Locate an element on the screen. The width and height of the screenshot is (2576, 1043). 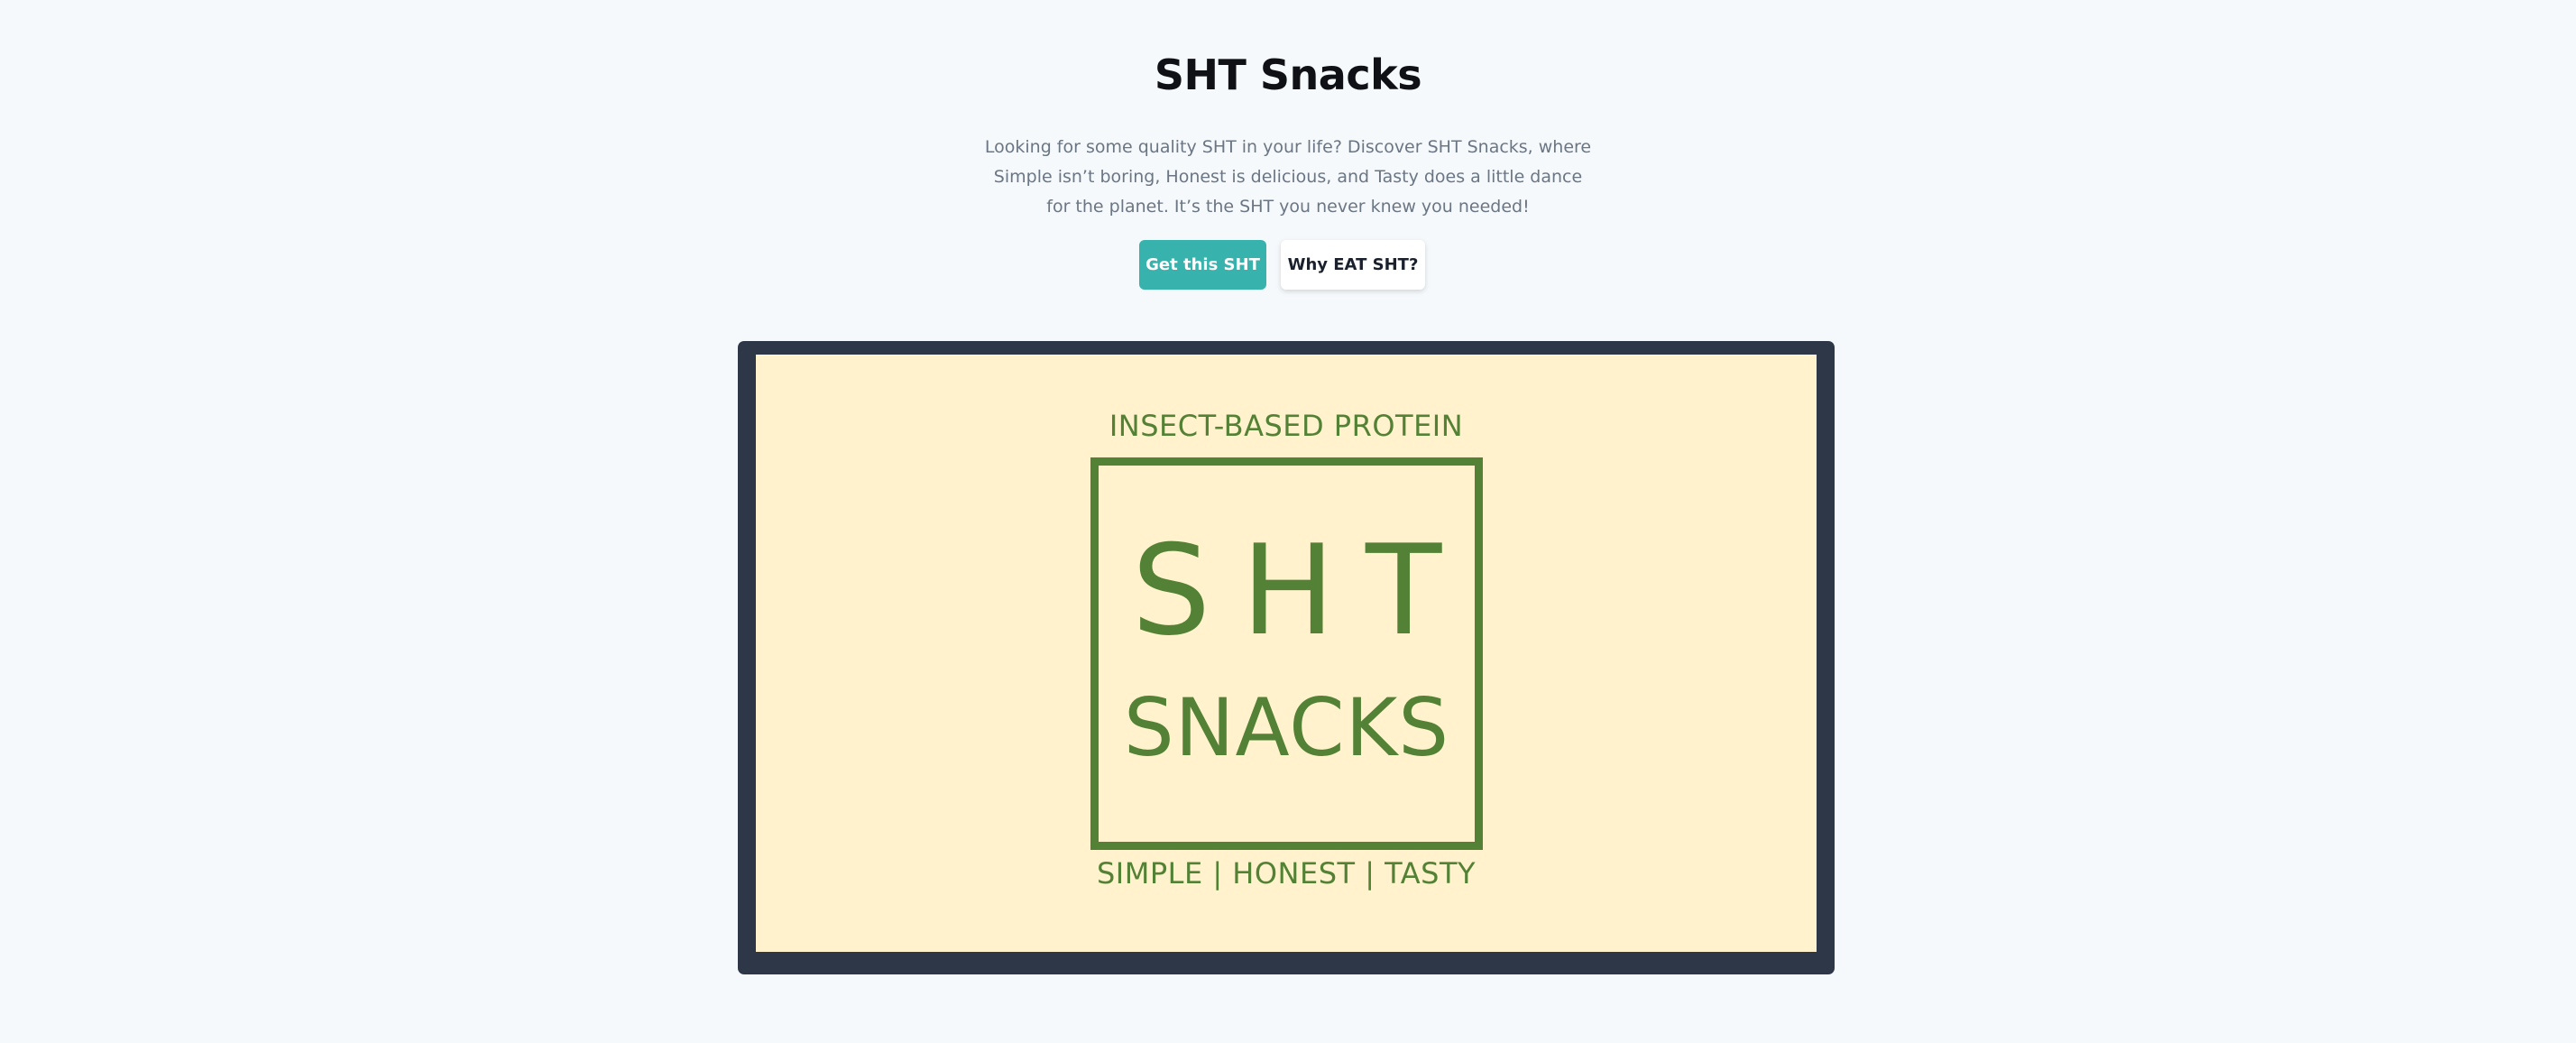
page-title: SHT Snacks is located at coordinates (1288, 75).